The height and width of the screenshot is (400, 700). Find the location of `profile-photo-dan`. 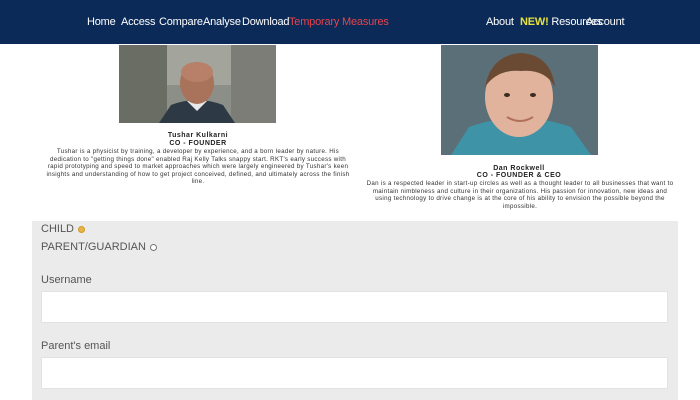

profile-photo-dan is located at coordinates (519, 100).